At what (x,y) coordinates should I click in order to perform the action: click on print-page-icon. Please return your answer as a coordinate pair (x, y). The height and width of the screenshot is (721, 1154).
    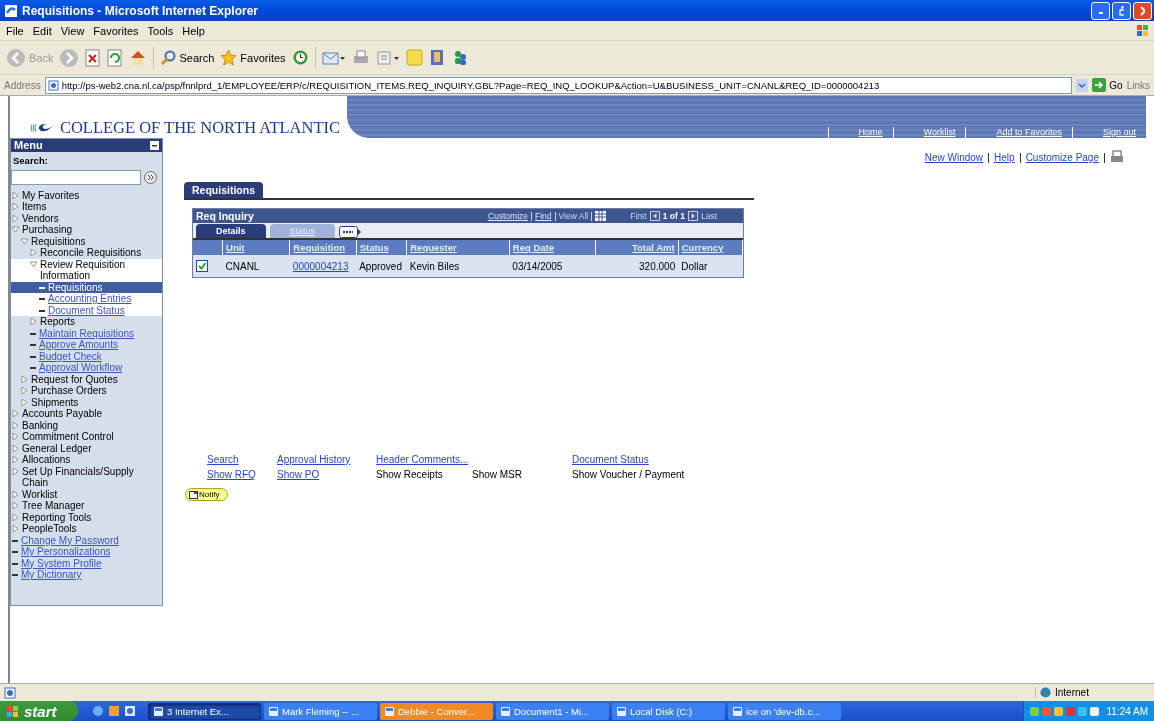
    Looking at the image, I should click on (1117, 157).